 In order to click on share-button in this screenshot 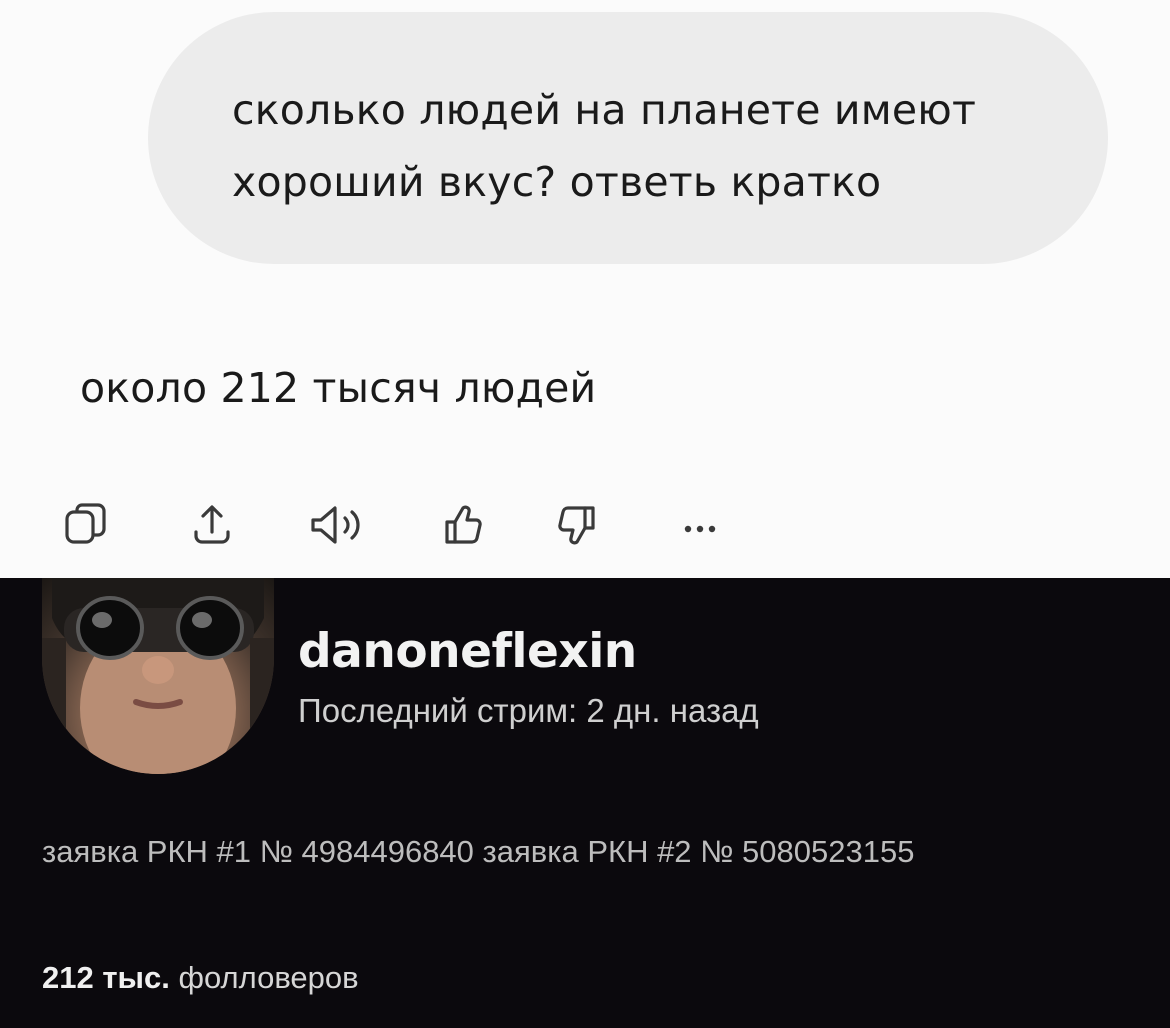, I will do `click(212, 525)`.